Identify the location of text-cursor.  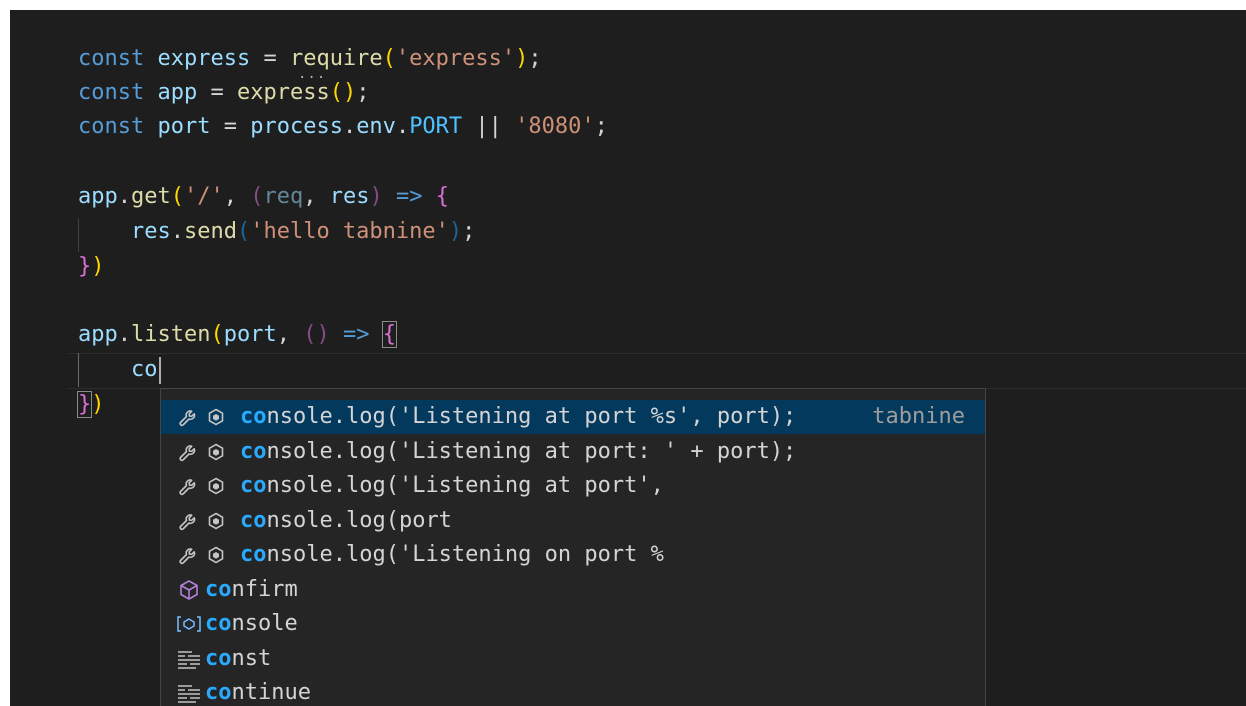
(160, 370).